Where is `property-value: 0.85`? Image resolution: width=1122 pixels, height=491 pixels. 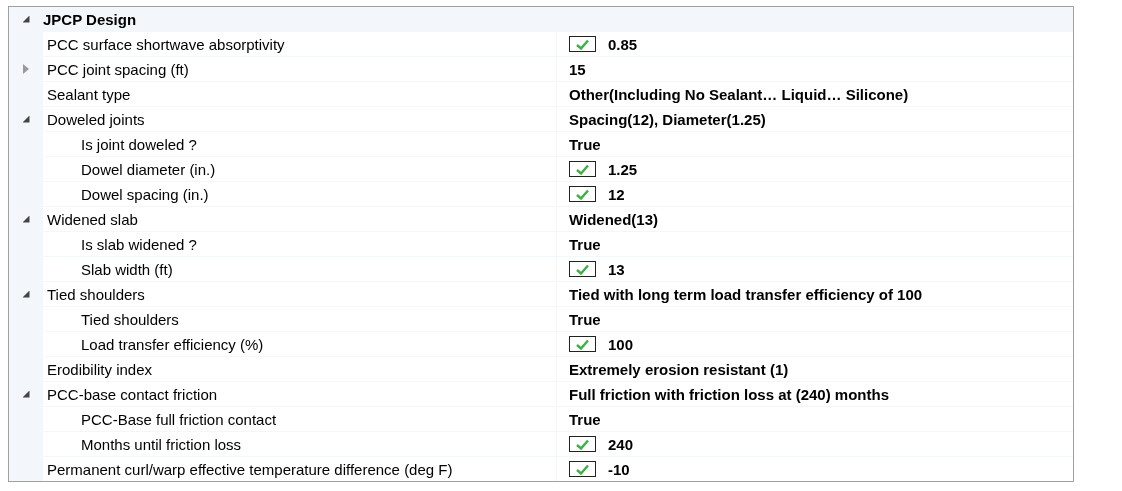 property-value: 0.85 is located at coordinates (623, 44).